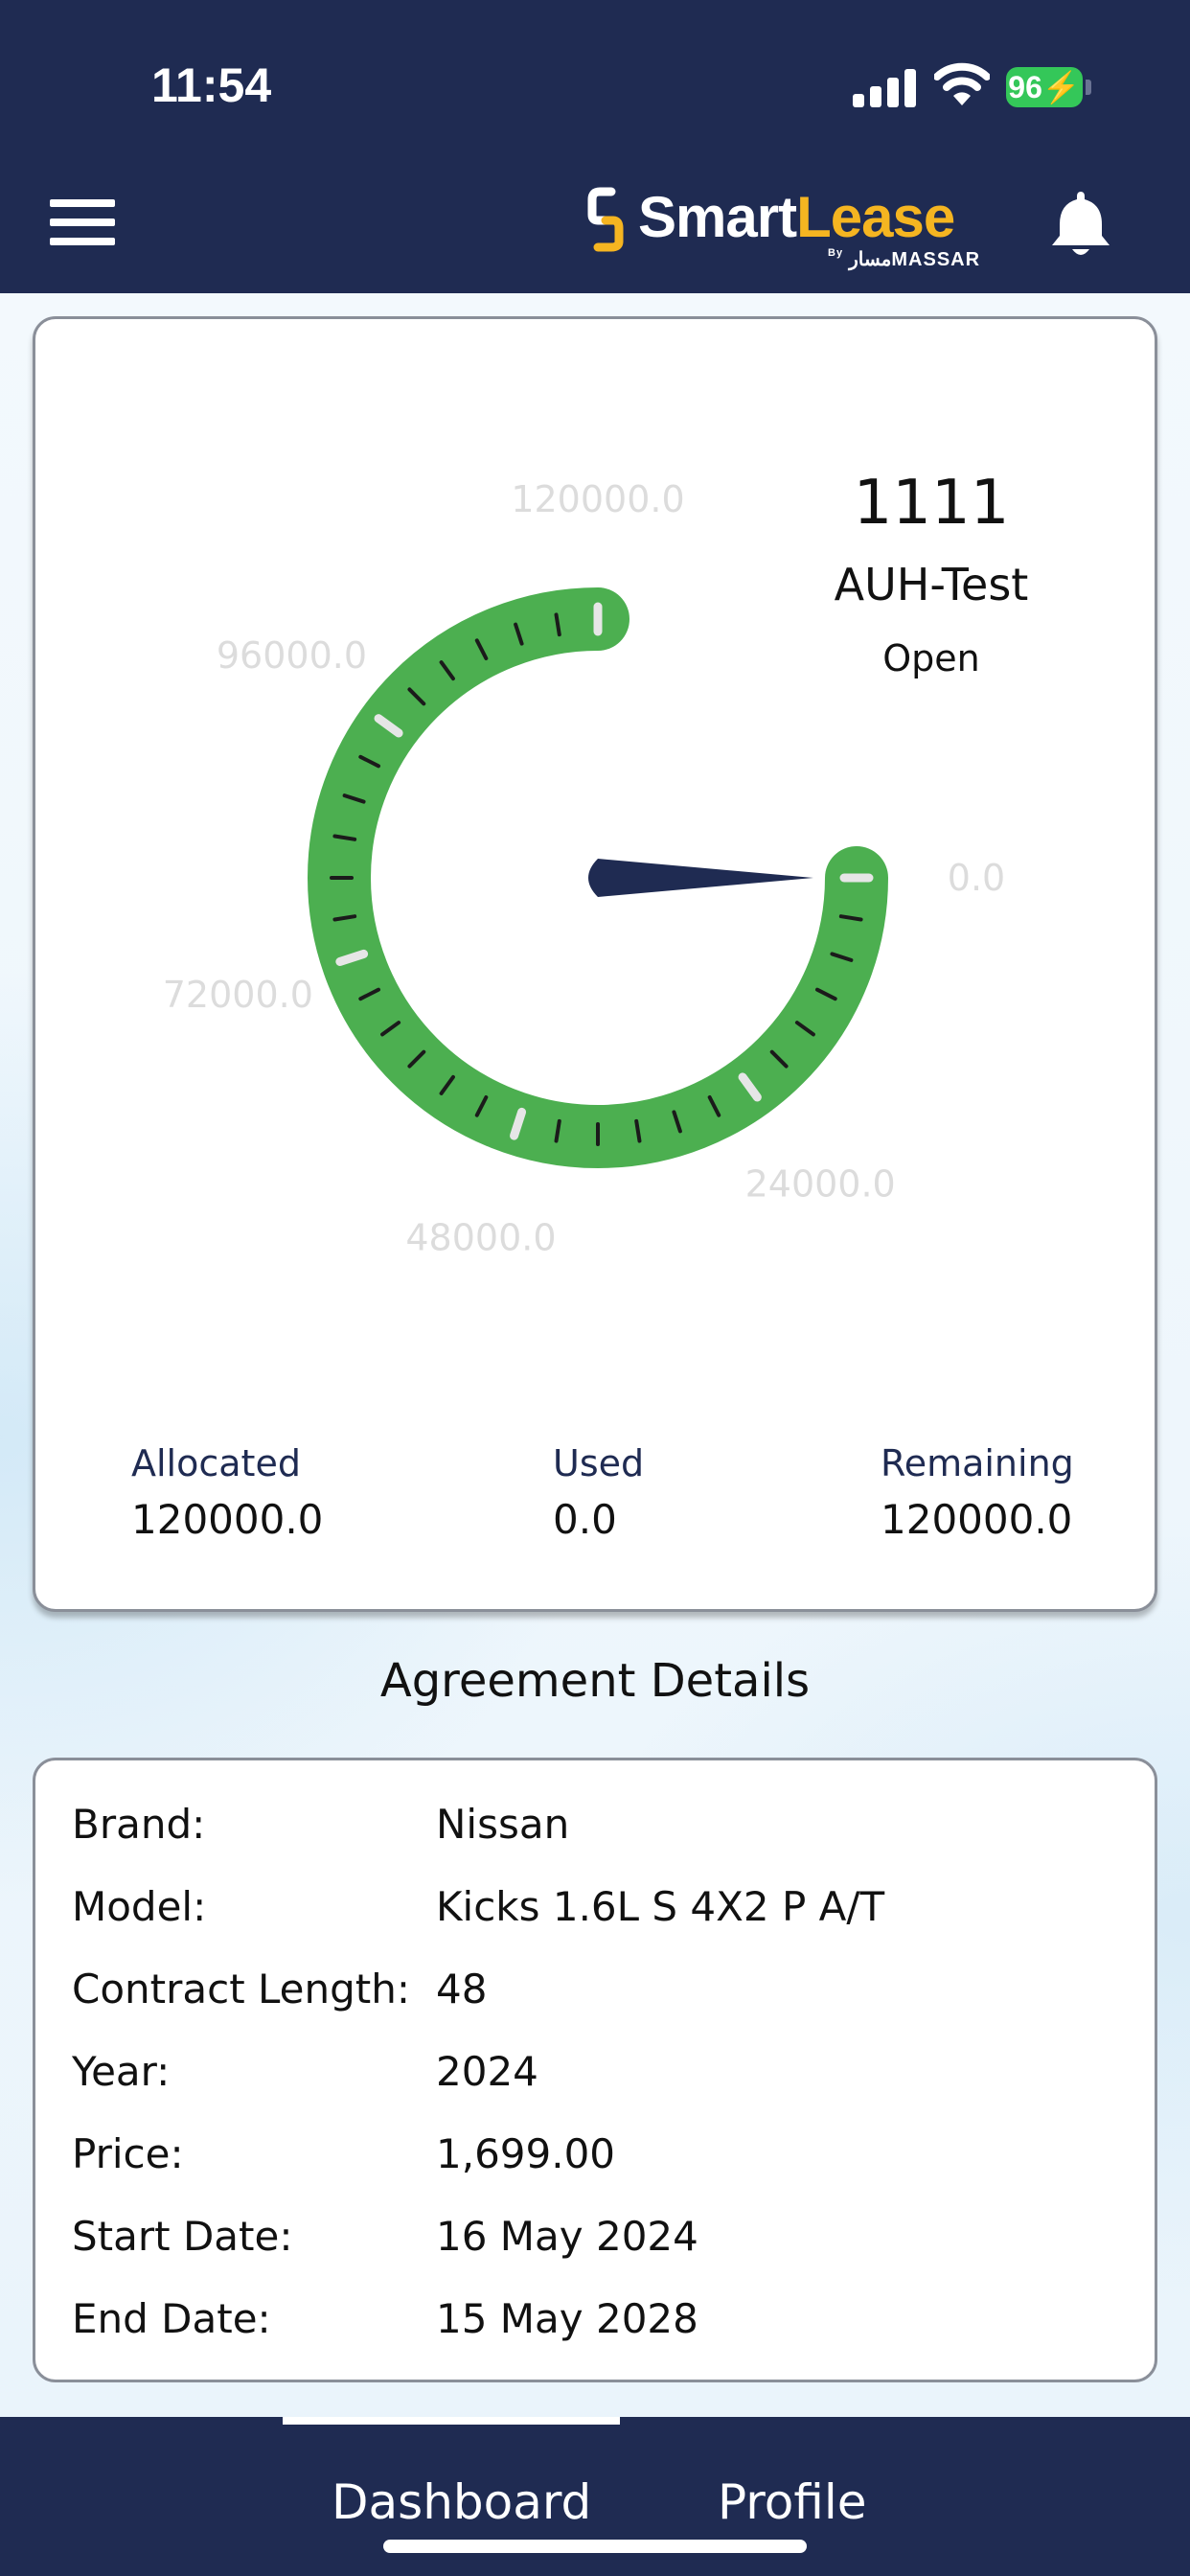  I want to click on app-header: 11:54 96⚡ SmartLease By مسارMASSAR, so click(595, 146).